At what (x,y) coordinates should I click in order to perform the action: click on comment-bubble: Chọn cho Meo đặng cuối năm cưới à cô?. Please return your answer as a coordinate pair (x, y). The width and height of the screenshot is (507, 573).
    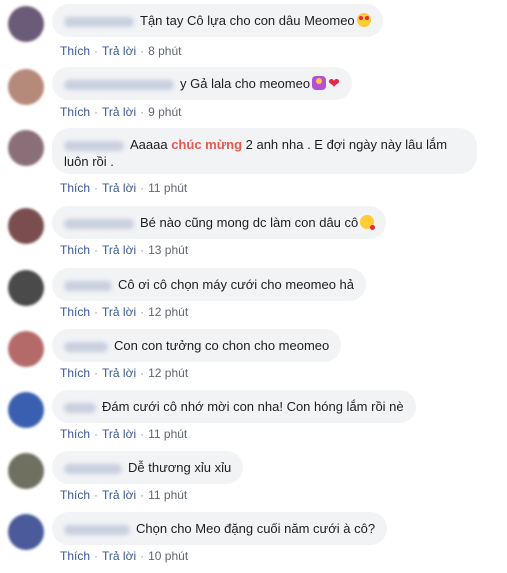
    Looking at the image, I should click on (220, 528).